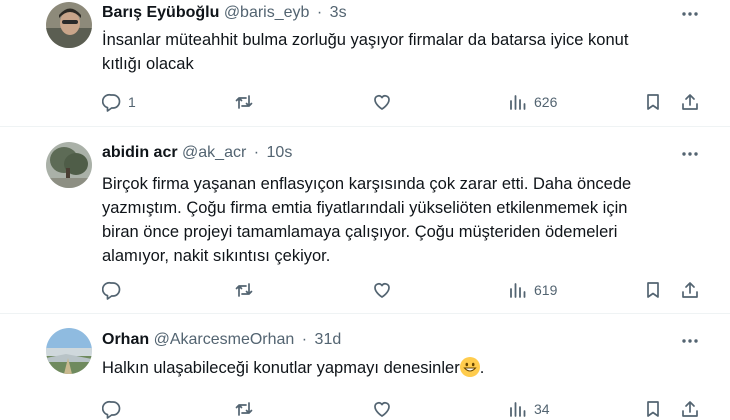 Image resolution: width=730 pixels, height=420 pixels. I want to click on view-count: 626, so click(546, 102).